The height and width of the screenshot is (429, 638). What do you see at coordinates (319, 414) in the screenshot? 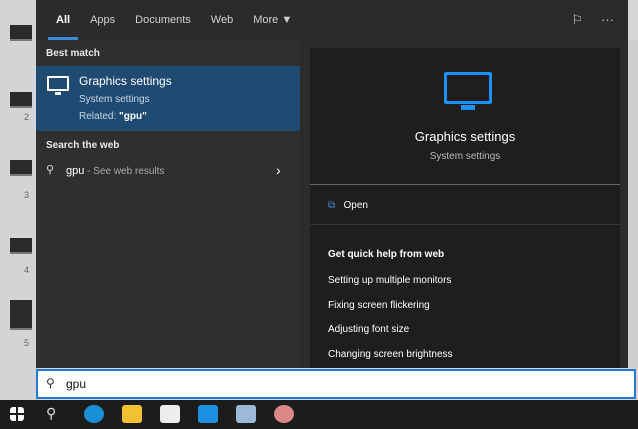
I see `taskbar: ⚲` at bounding box center [319, 414].